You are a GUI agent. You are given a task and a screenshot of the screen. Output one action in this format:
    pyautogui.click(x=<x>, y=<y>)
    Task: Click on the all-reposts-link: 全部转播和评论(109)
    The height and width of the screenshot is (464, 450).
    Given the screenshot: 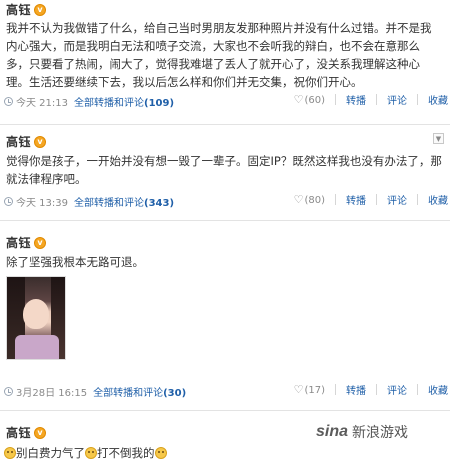 What is the action you would take?
    pyautogui.click(x=124, y=101)
    